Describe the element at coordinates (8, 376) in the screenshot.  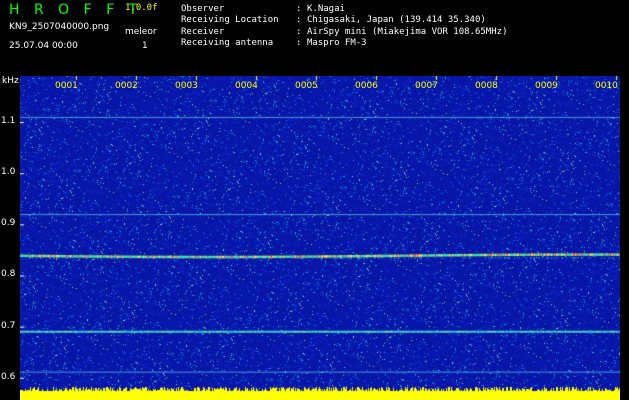
I see `y-tick-label: 0.6` at that location.